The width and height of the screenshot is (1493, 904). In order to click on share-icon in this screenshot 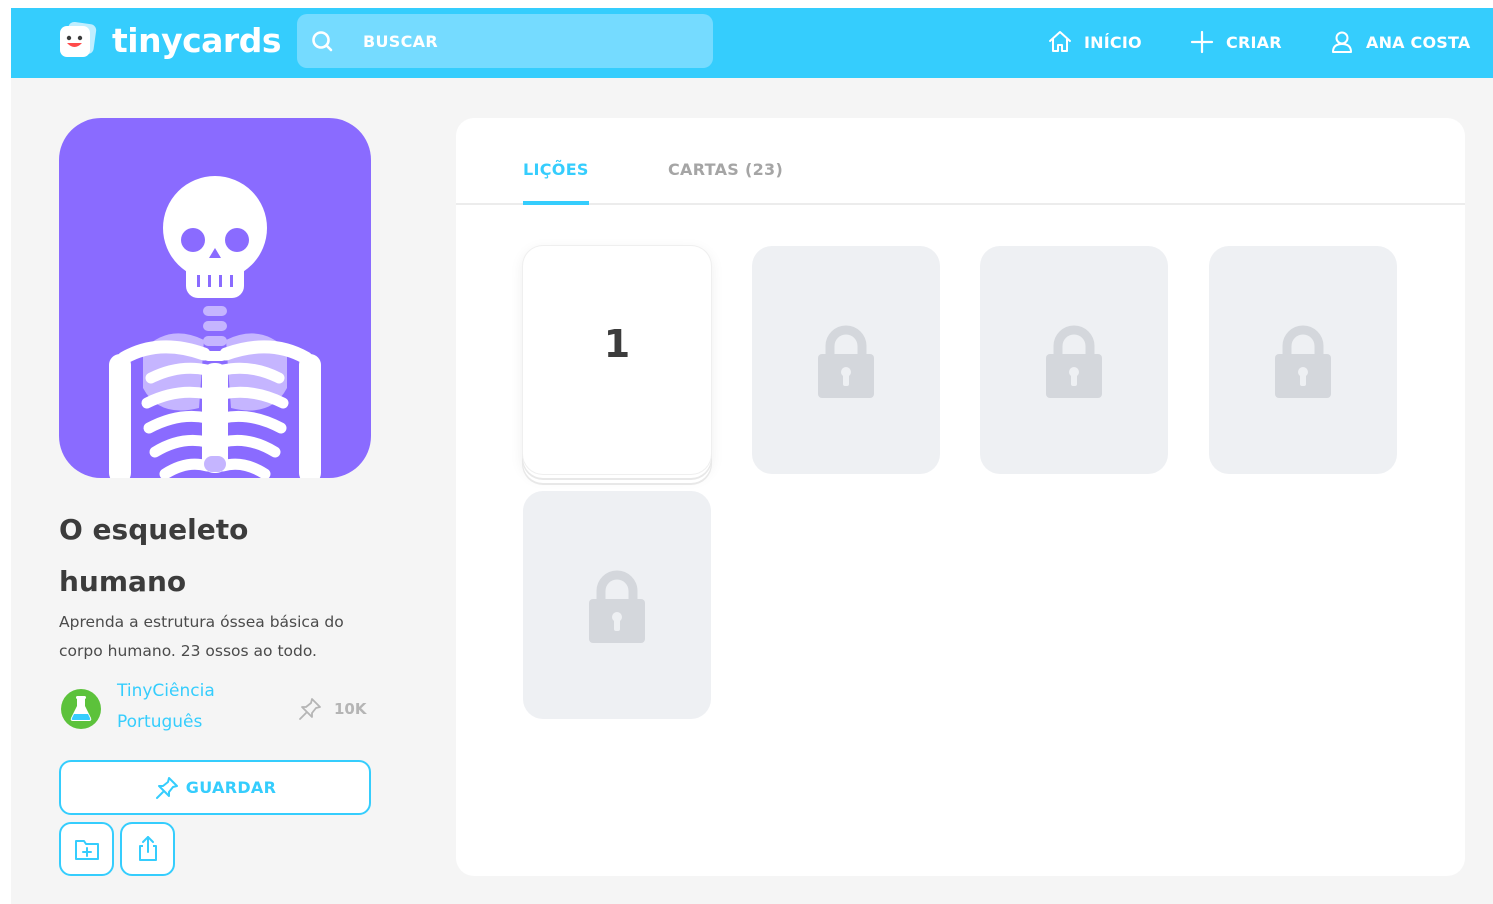, I will do `click(147, 848)`.